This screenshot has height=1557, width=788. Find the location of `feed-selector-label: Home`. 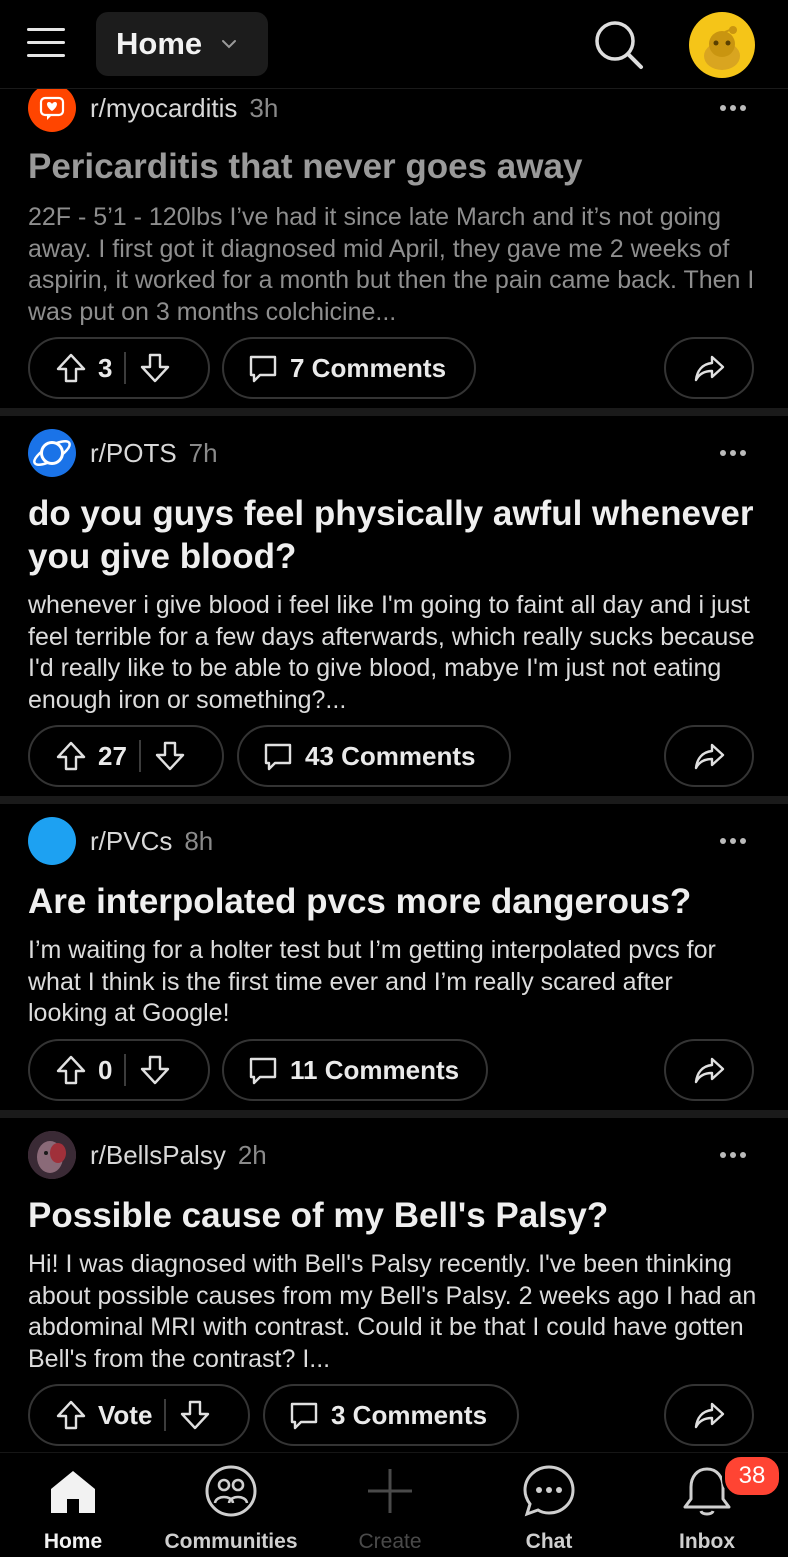

feed-selector-label: Home is located at coordinates (159, 43).